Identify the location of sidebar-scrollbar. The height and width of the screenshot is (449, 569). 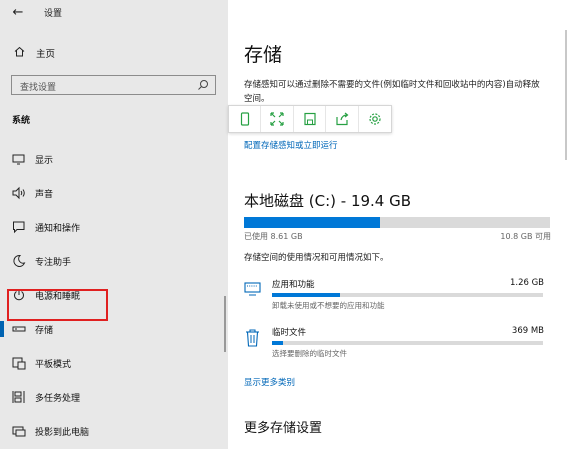
(225, 324).